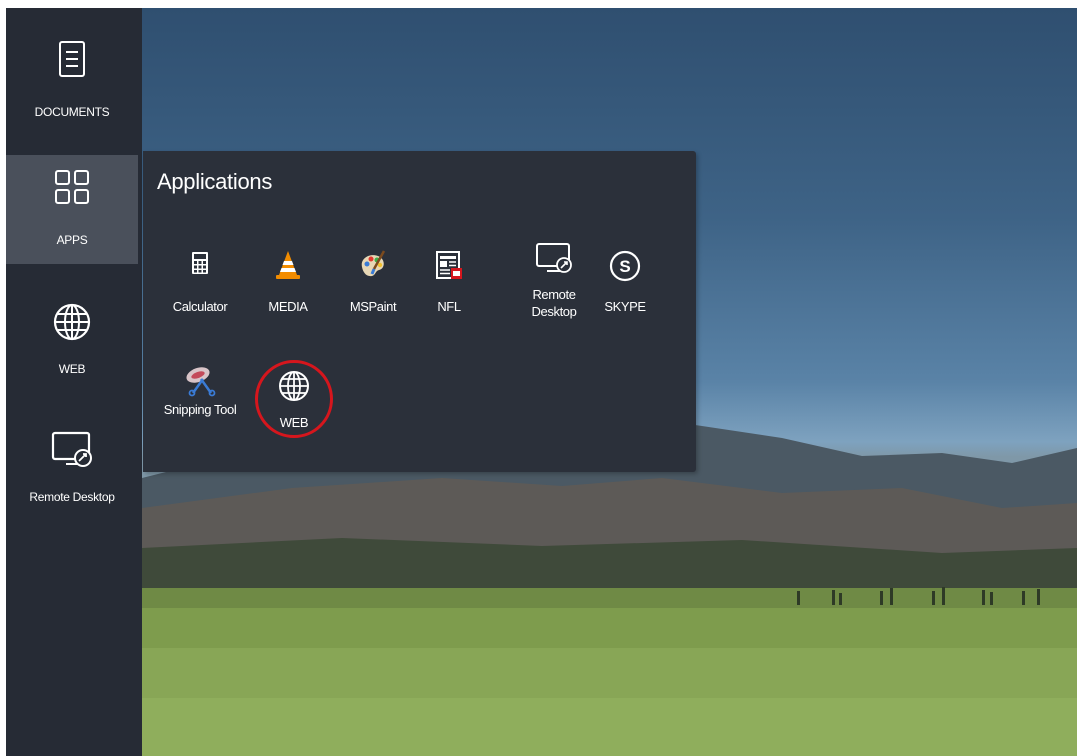 The height and width of the screenshot is (756, 1077). I want to click on app-web: WEB, so click(294, 404).